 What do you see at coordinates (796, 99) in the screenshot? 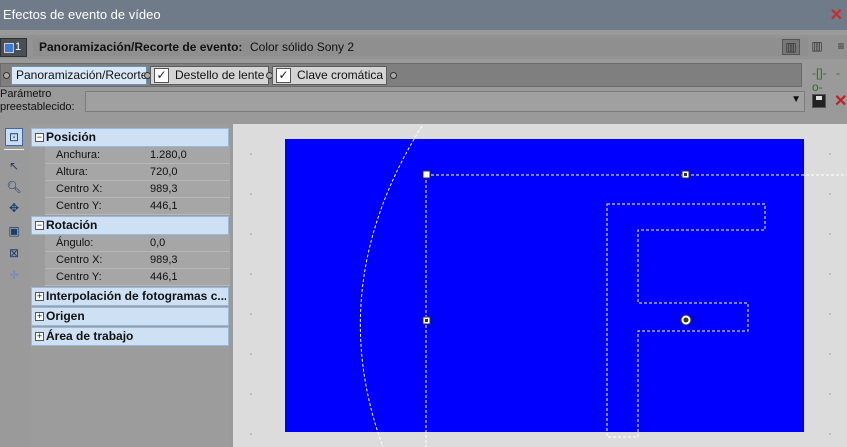
I see `chevron-down-icon: ▼` at bounding box center [796, 99].